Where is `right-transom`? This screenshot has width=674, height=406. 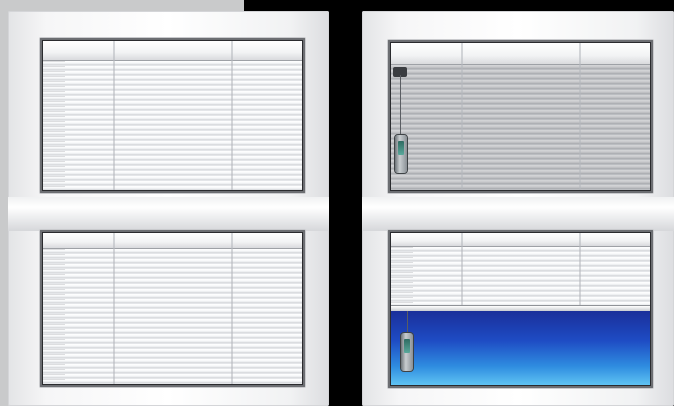 right-transom is located at coordinates (518, 214).